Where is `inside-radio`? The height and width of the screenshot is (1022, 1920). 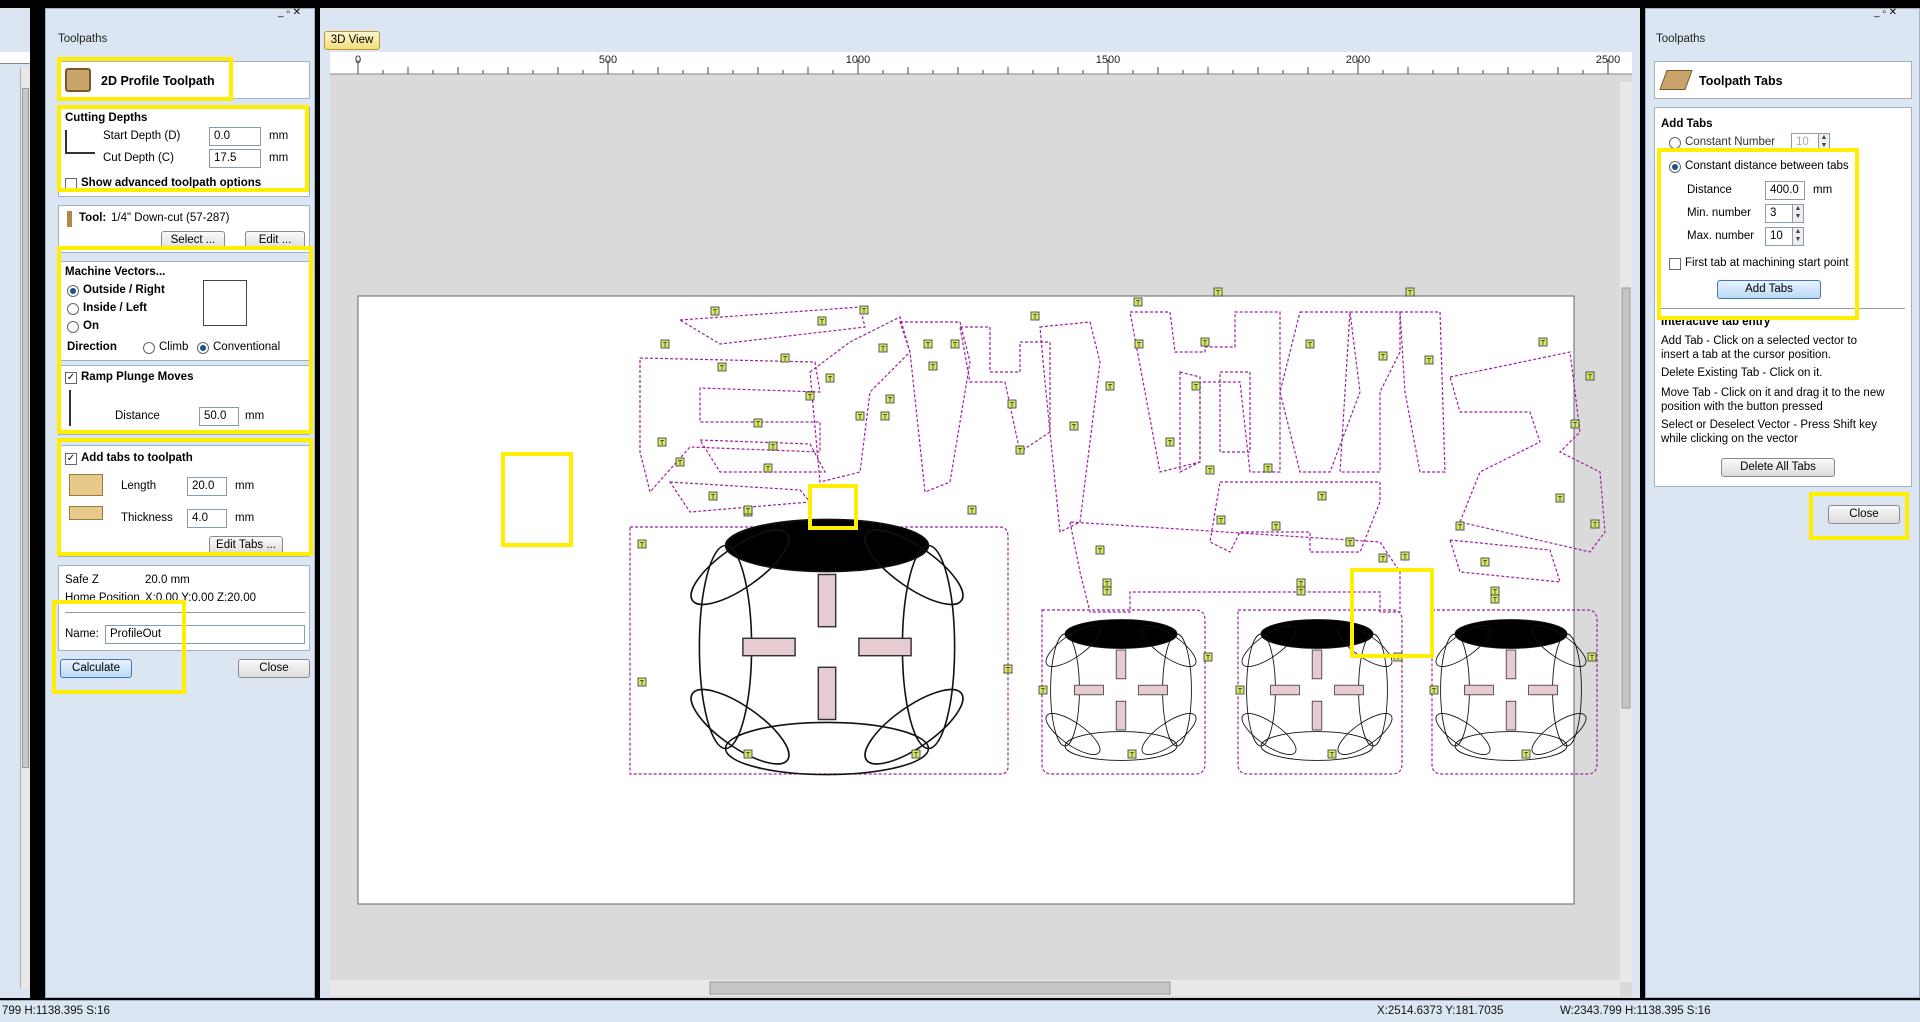 inside-radio is located at coordinates (73, 309).